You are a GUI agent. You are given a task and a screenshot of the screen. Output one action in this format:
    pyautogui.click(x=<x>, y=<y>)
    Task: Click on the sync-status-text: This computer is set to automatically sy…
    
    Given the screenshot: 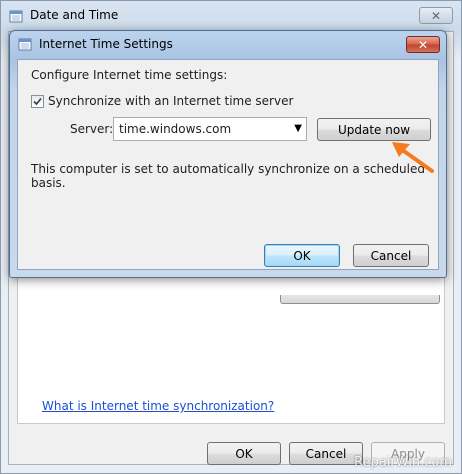 What is the action you would take?
    pyautogui.click(x=228, y=176)
    